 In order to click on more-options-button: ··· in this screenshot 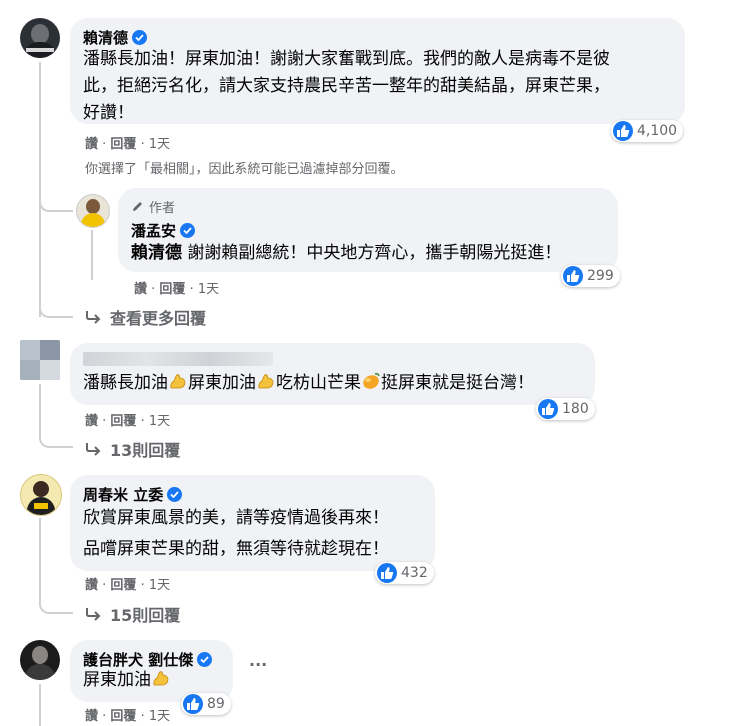, I will do `click(258, 664)`.